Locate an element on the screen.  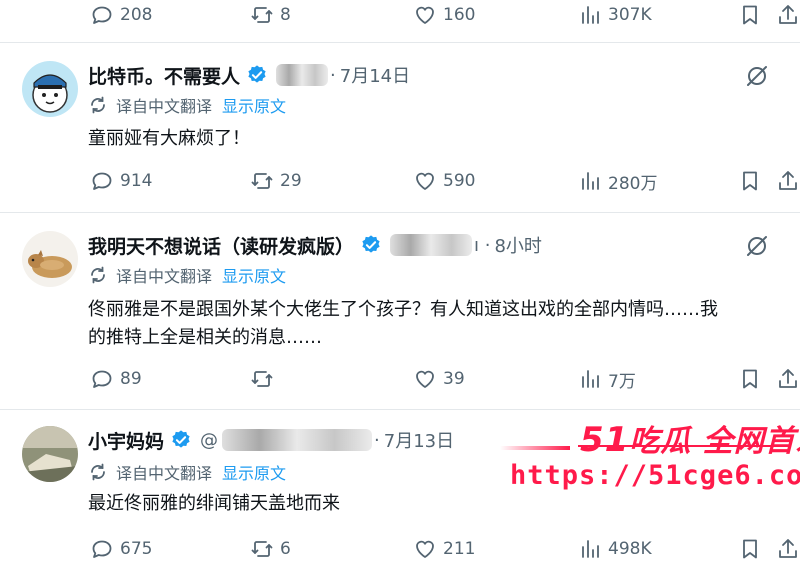
post-header: 小宇妈妈 @ · 7月13日 is located at coordinates (271, 440).